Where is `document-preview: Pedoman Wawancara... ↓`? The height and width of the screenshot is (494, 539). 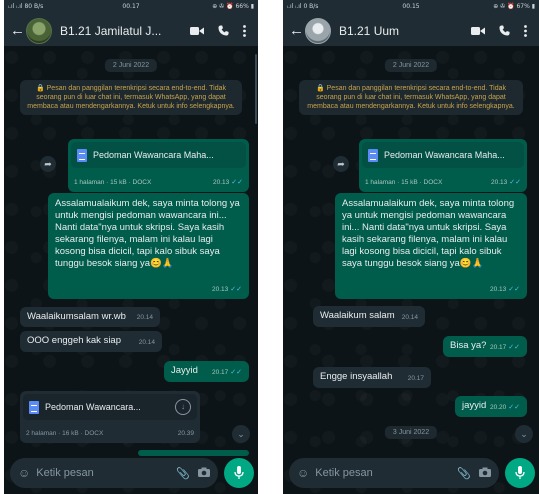
document-preview: Pedoman Wawancara... ↓ is located at coordinates (110, 407).